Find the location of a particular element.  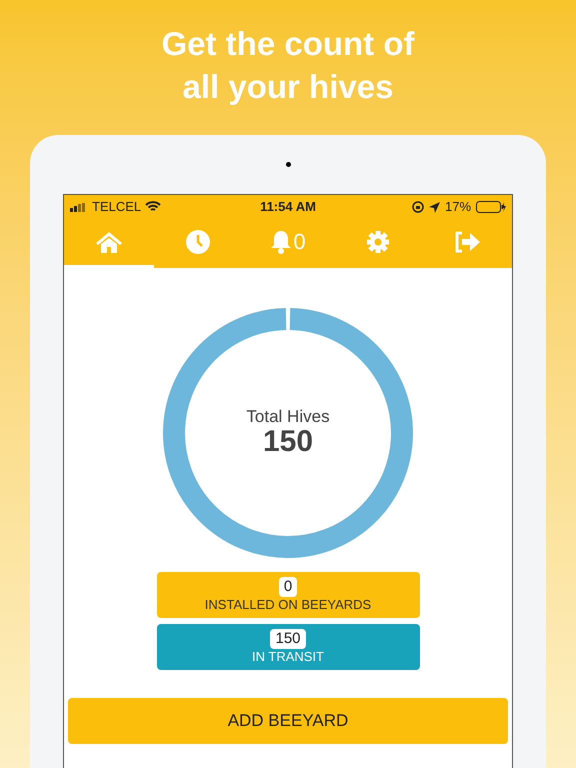

rotation-lock-icon is located at coordinates (418, 207).